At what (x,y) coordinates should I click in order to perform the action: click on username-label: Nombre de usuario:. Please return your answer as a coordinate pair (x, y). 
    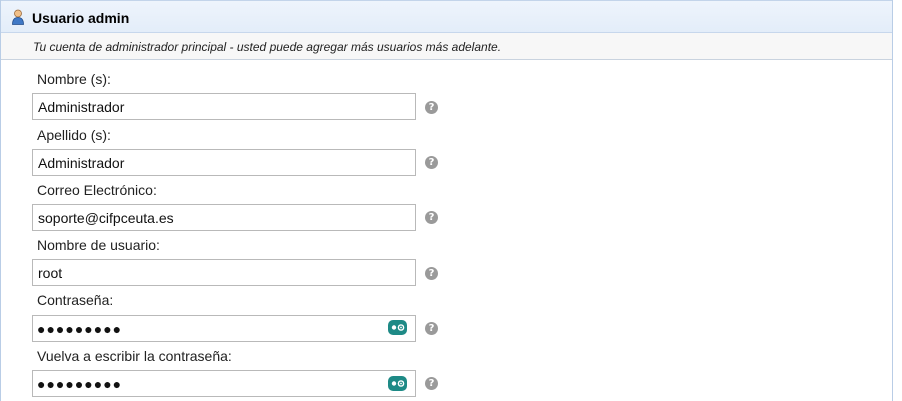
    Looking at the image, I should click on (98, 245).